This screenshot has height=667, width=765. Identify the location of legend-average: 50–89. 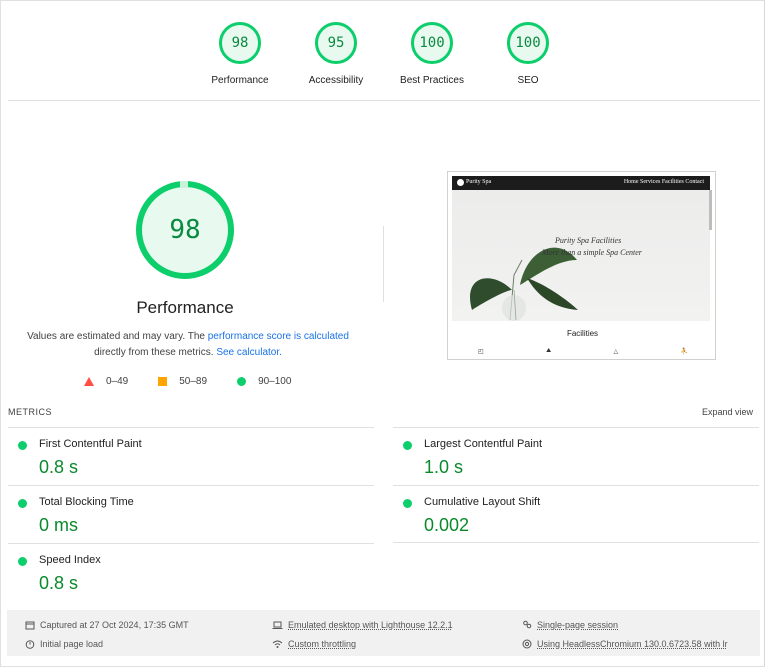
(182, 381).